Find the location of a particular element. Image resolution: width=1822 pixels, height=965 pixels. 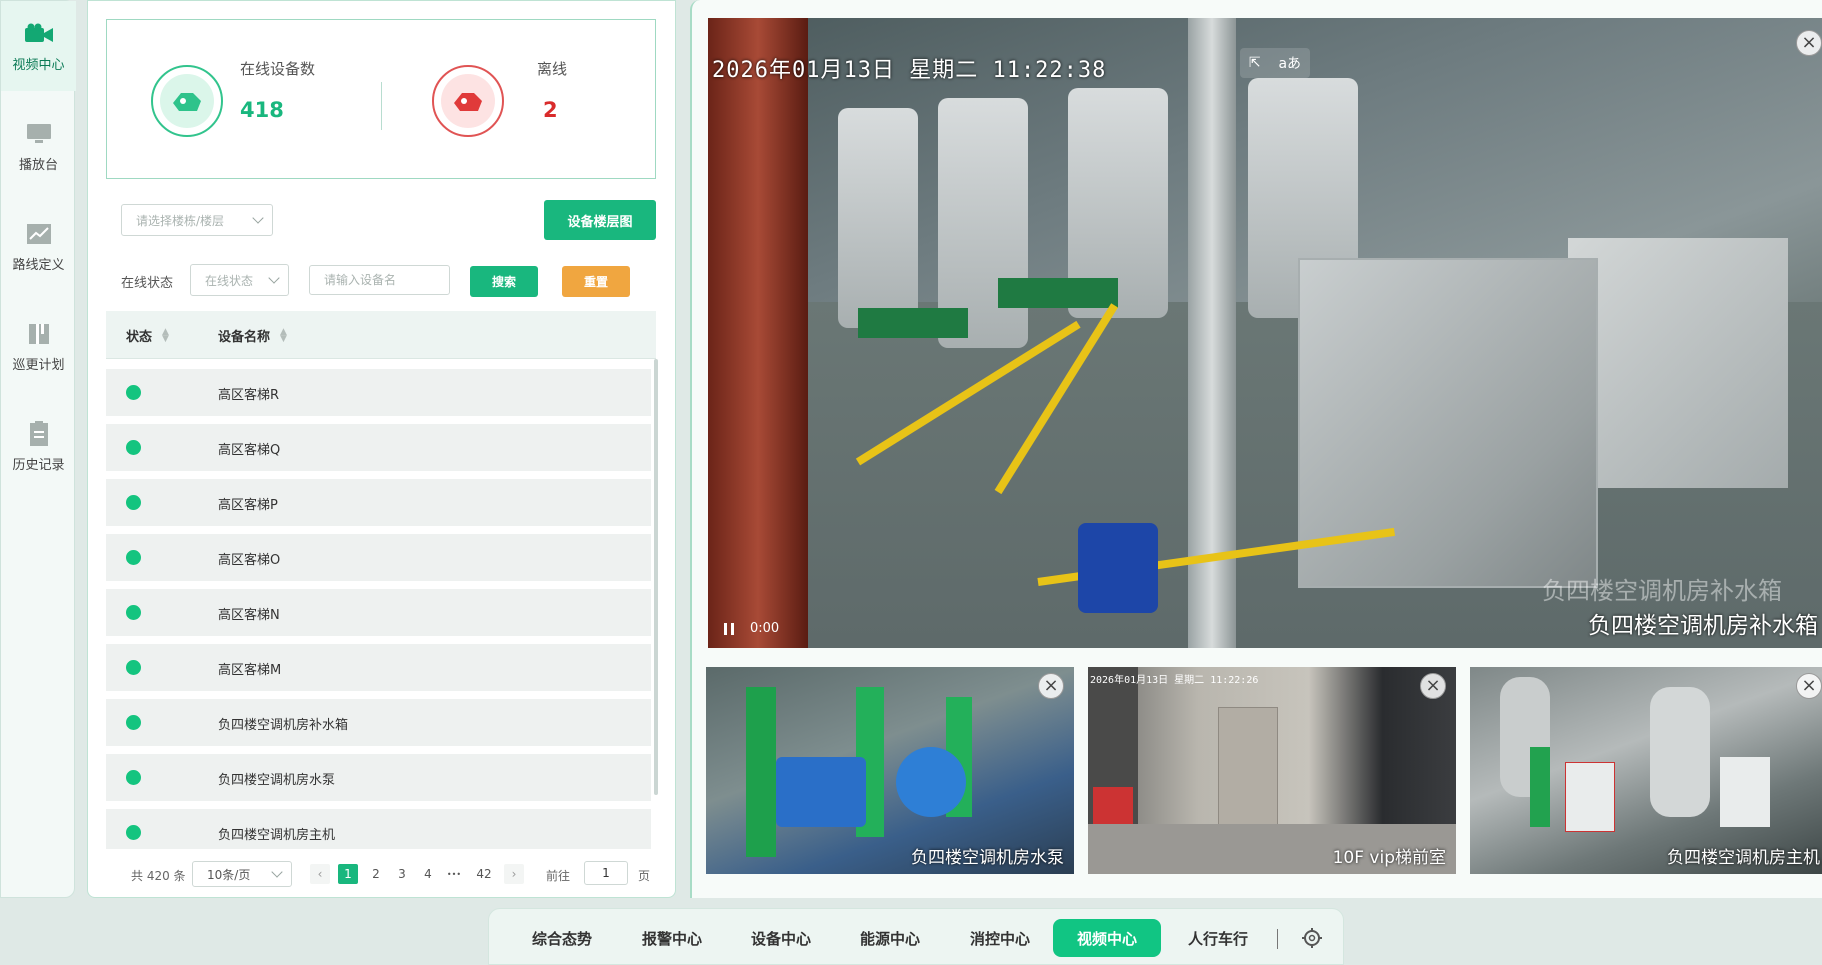

online-status-select: 在线状态 is located at coordinates (239, 280).